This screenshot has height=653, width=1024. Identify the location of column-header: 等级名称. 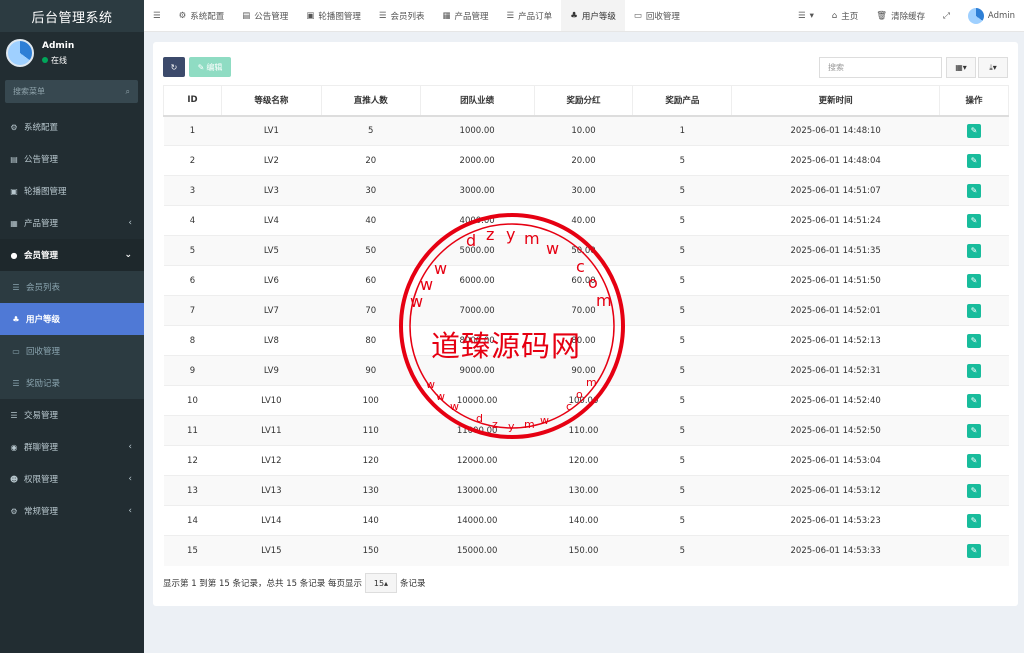
(271, 101).